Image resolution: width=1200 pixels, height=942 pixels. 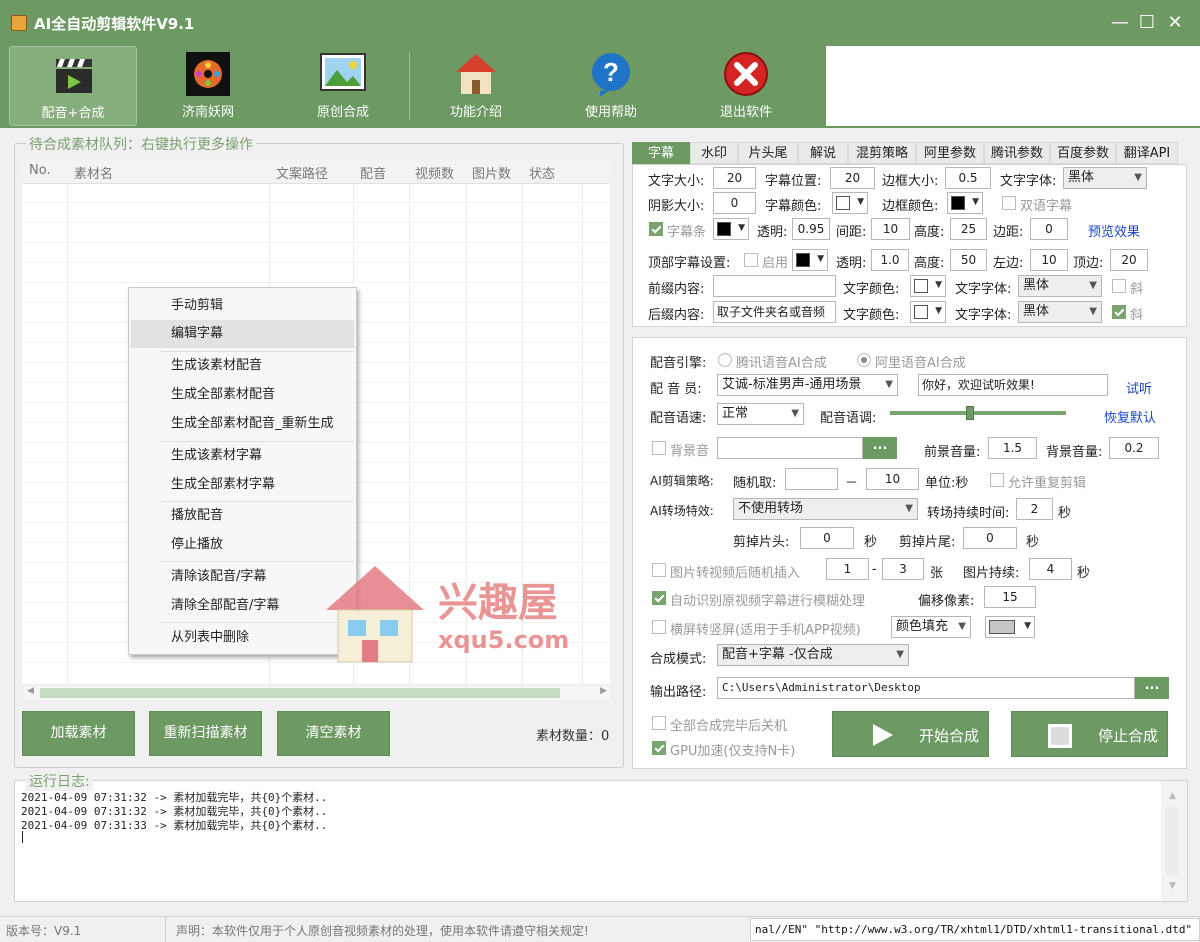 What do you see at coordinates (903, 569) in the screenshot?
I see `image-to-input: 3` at bounding box center [903, 569].